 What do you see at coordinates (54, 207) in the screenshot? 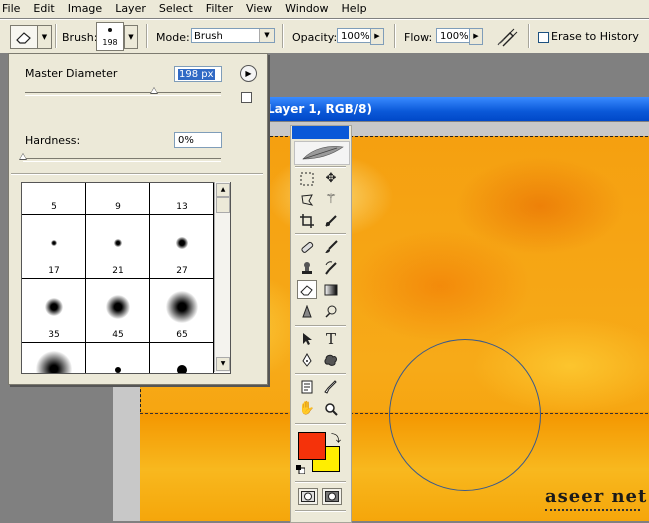
I see `brush-preset-size: 5` at bounding box center [54, 207].